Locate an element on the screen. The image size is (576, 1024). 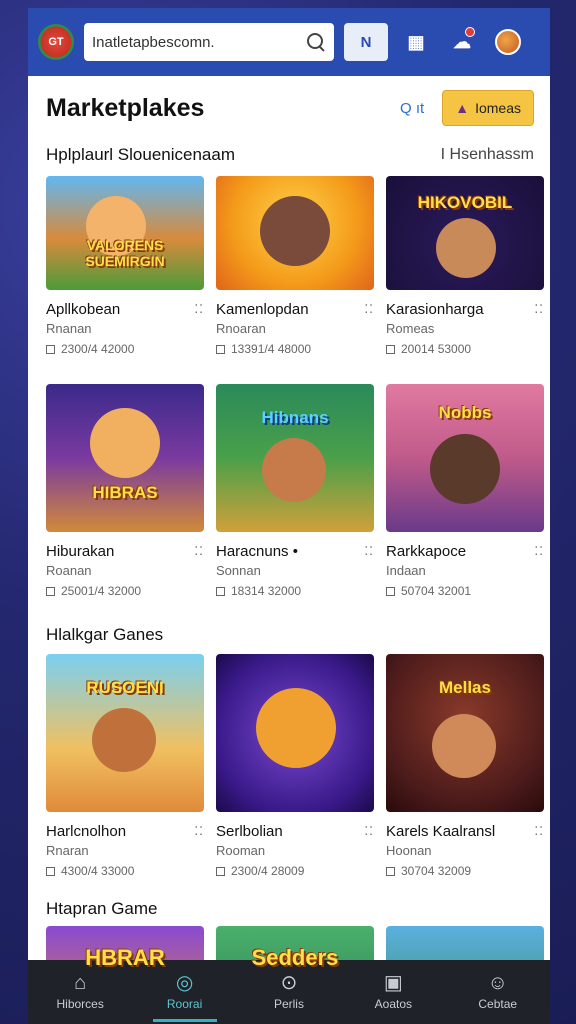
app-logo-icon: GT is located at coordinates (56, 42).